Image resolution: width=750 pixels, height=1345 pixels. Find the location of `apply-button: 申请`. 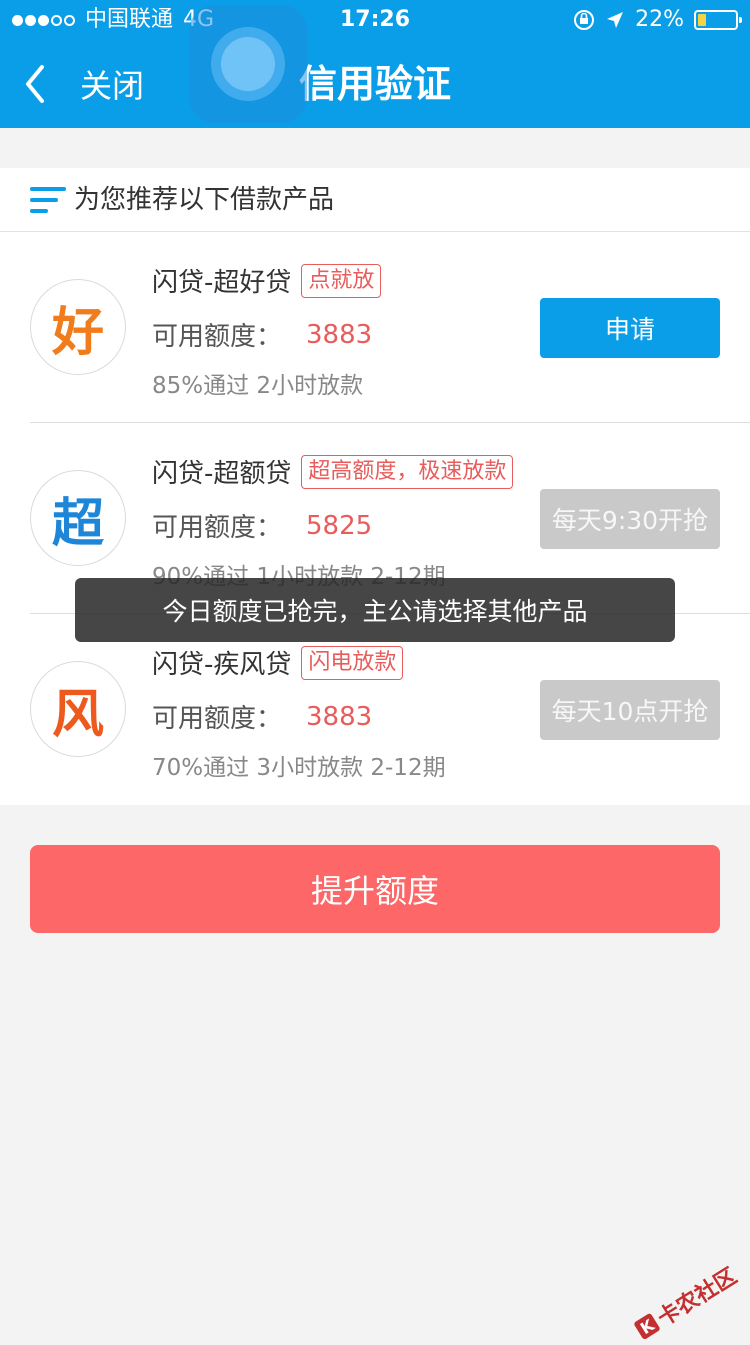

apply-button: 申请 is located at coordinates (630, 328).